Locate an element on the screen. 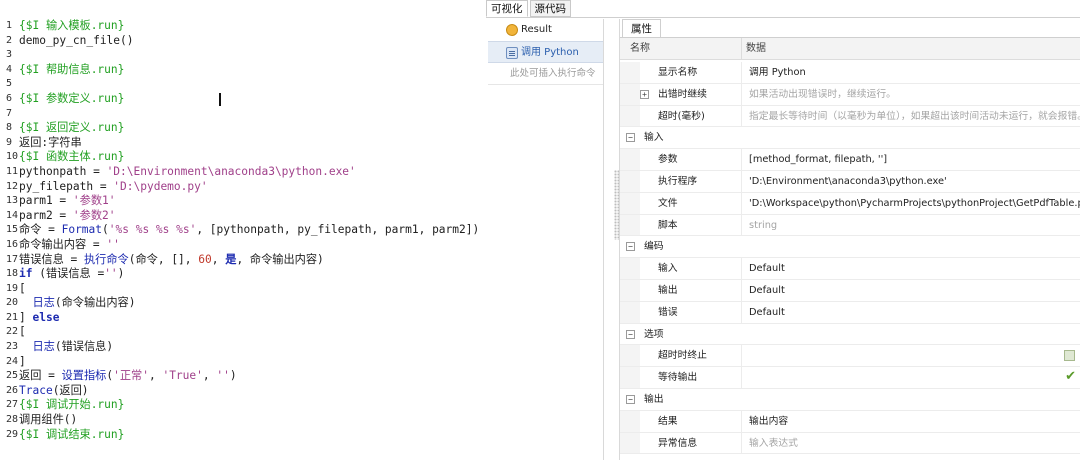 This screenshot has width=1080, height=460. code-line: 14 parm2 = '参数2' is located at coordinates (243, 216).